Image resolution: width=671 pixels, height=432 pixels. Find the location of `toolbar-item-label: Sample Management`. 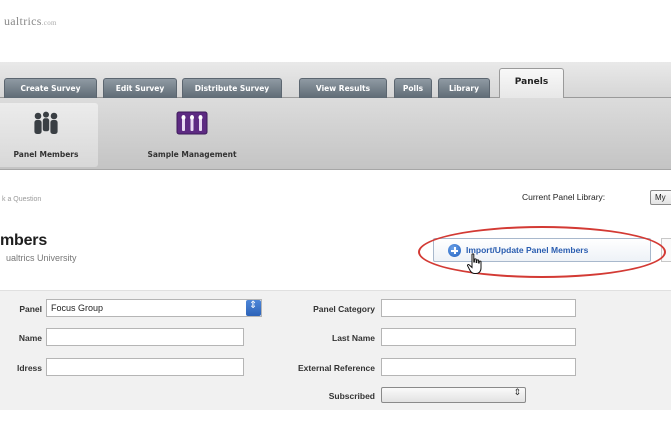

toolbar-item-label: Sample Management is located at coordinates (192, 154).